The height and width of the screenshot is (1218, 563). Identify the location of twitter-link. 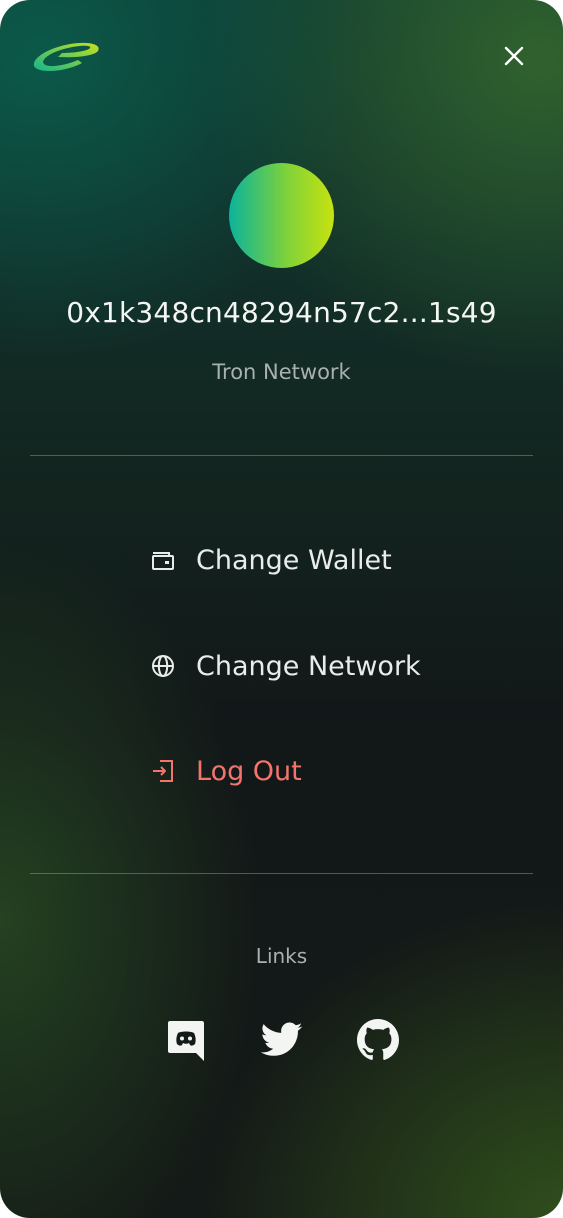
(282, 1040).